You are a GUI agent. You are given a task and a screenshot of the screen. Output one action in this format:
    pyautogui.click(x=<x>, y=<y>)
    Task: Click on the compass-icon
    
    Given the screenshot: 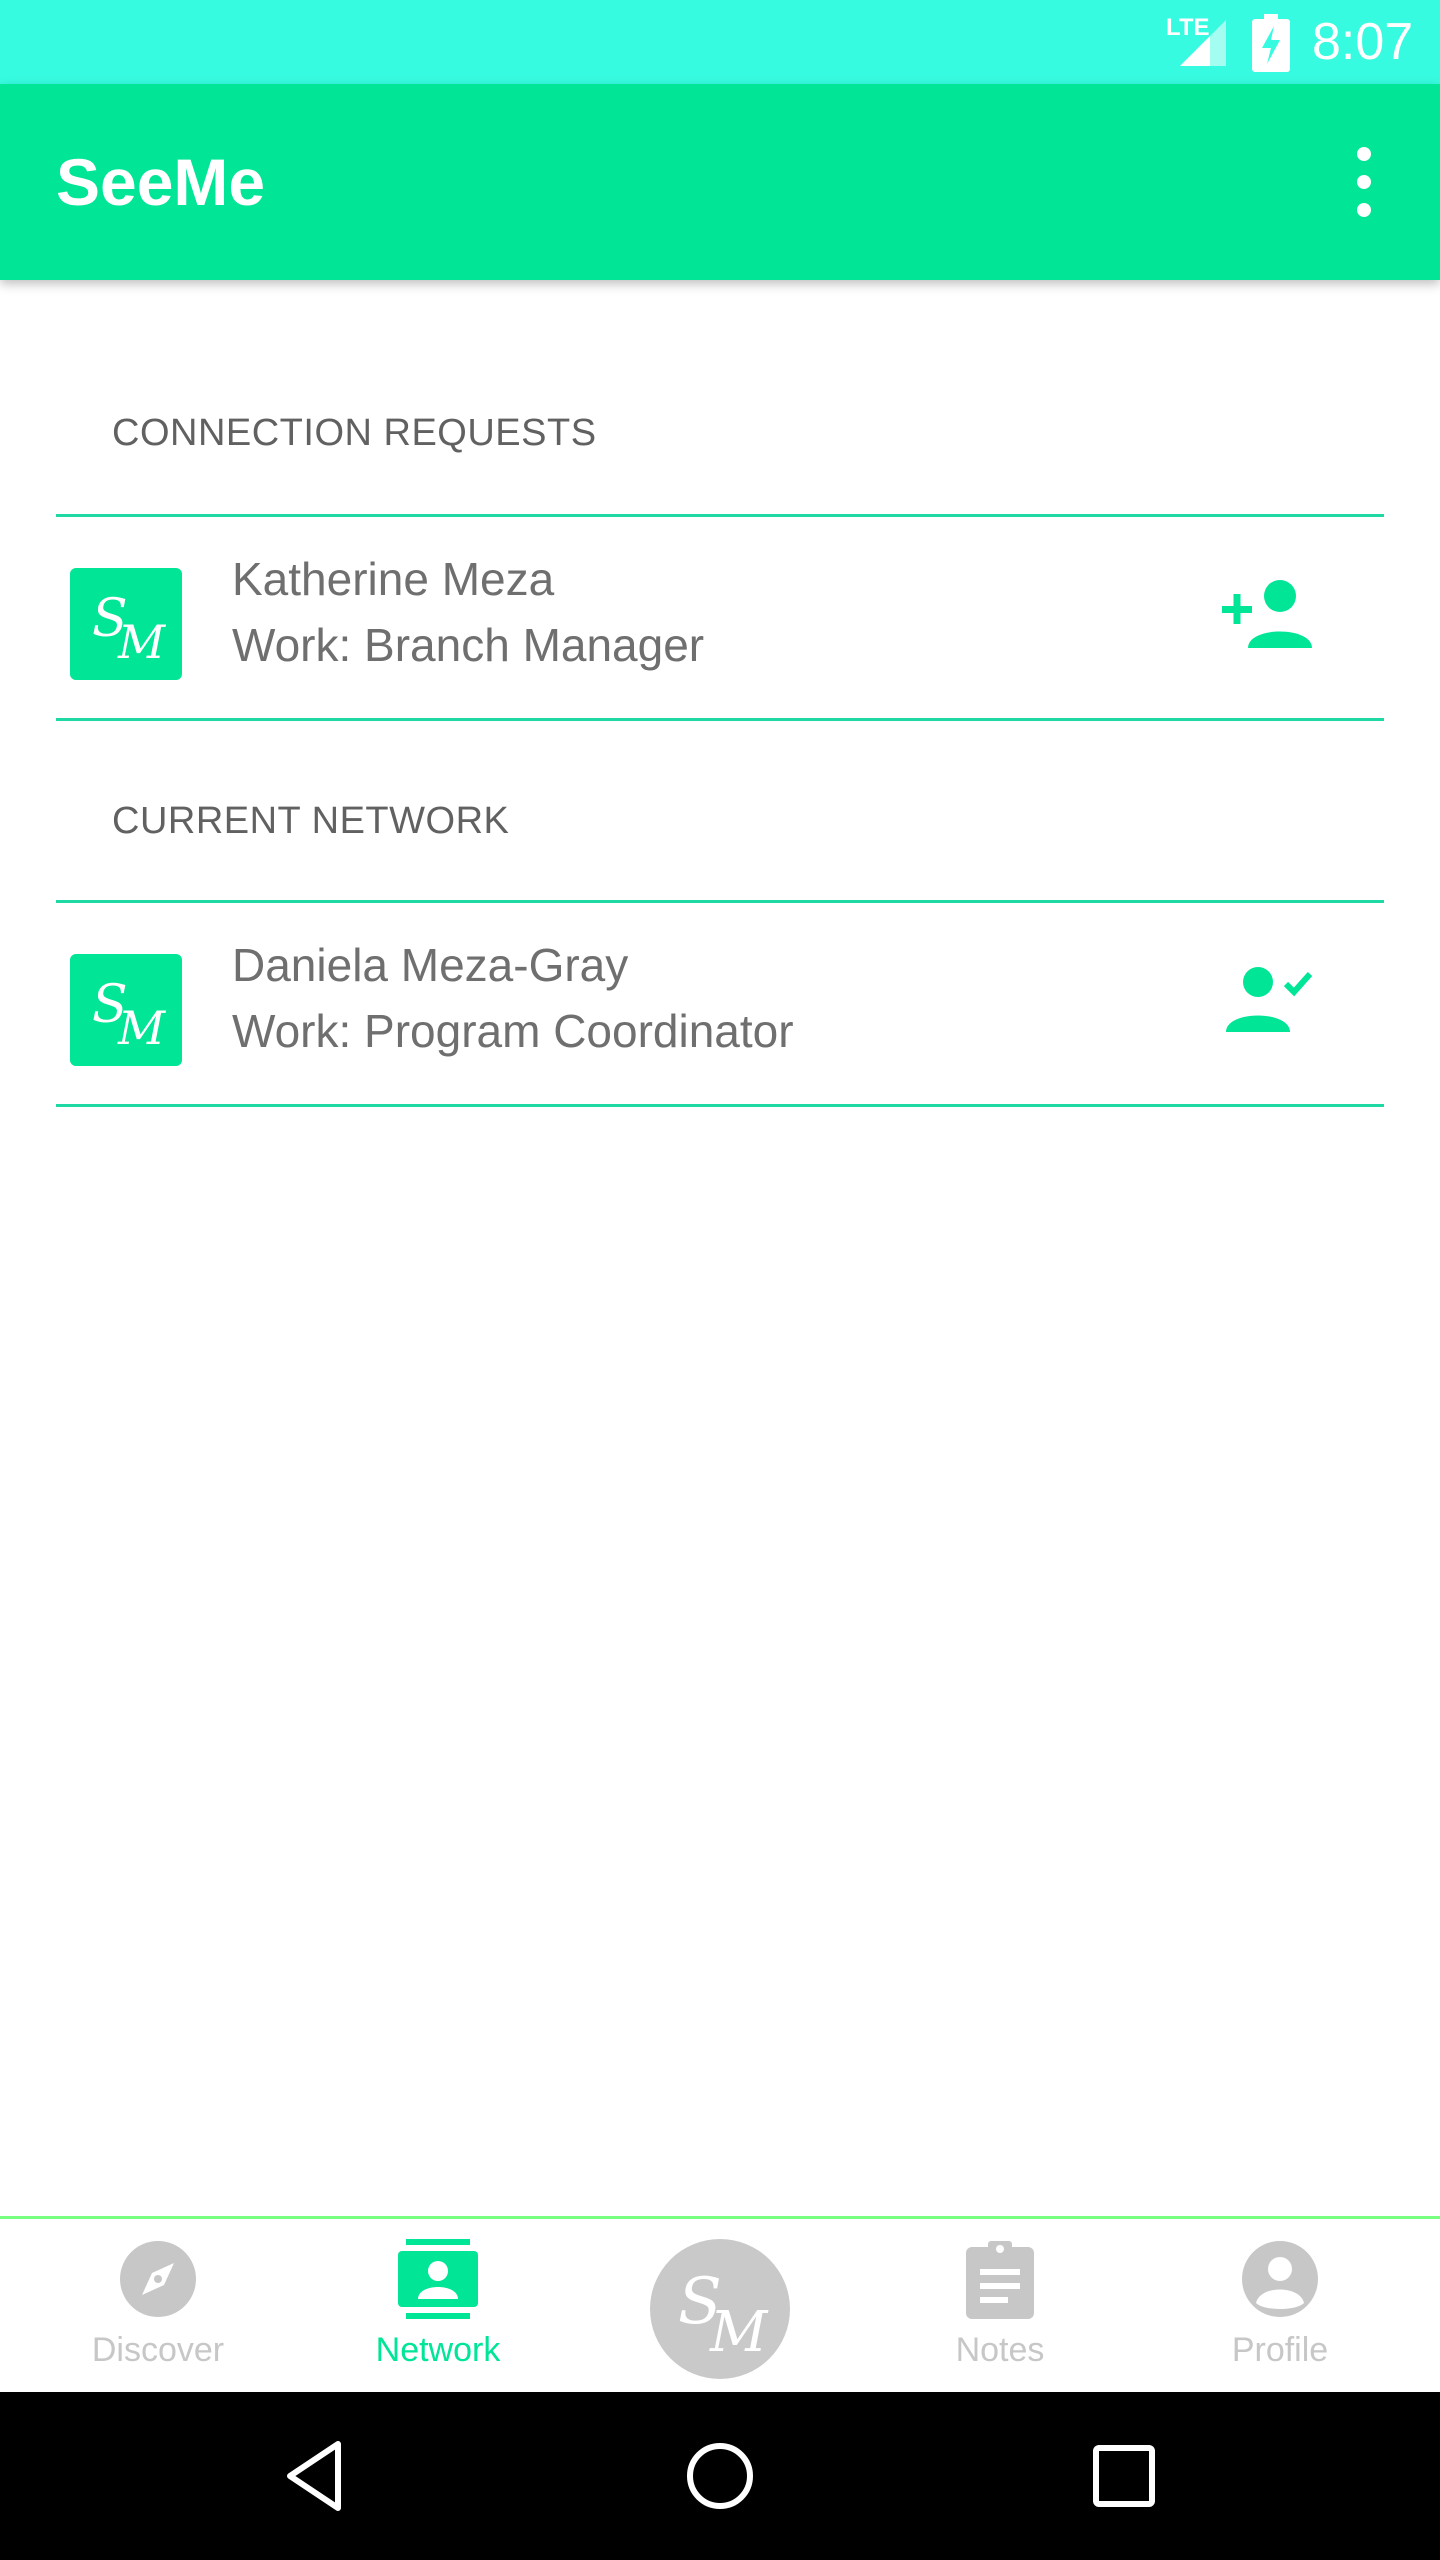 What is the action you would take?
    pyautogui.click(x=158, y=2279)
    